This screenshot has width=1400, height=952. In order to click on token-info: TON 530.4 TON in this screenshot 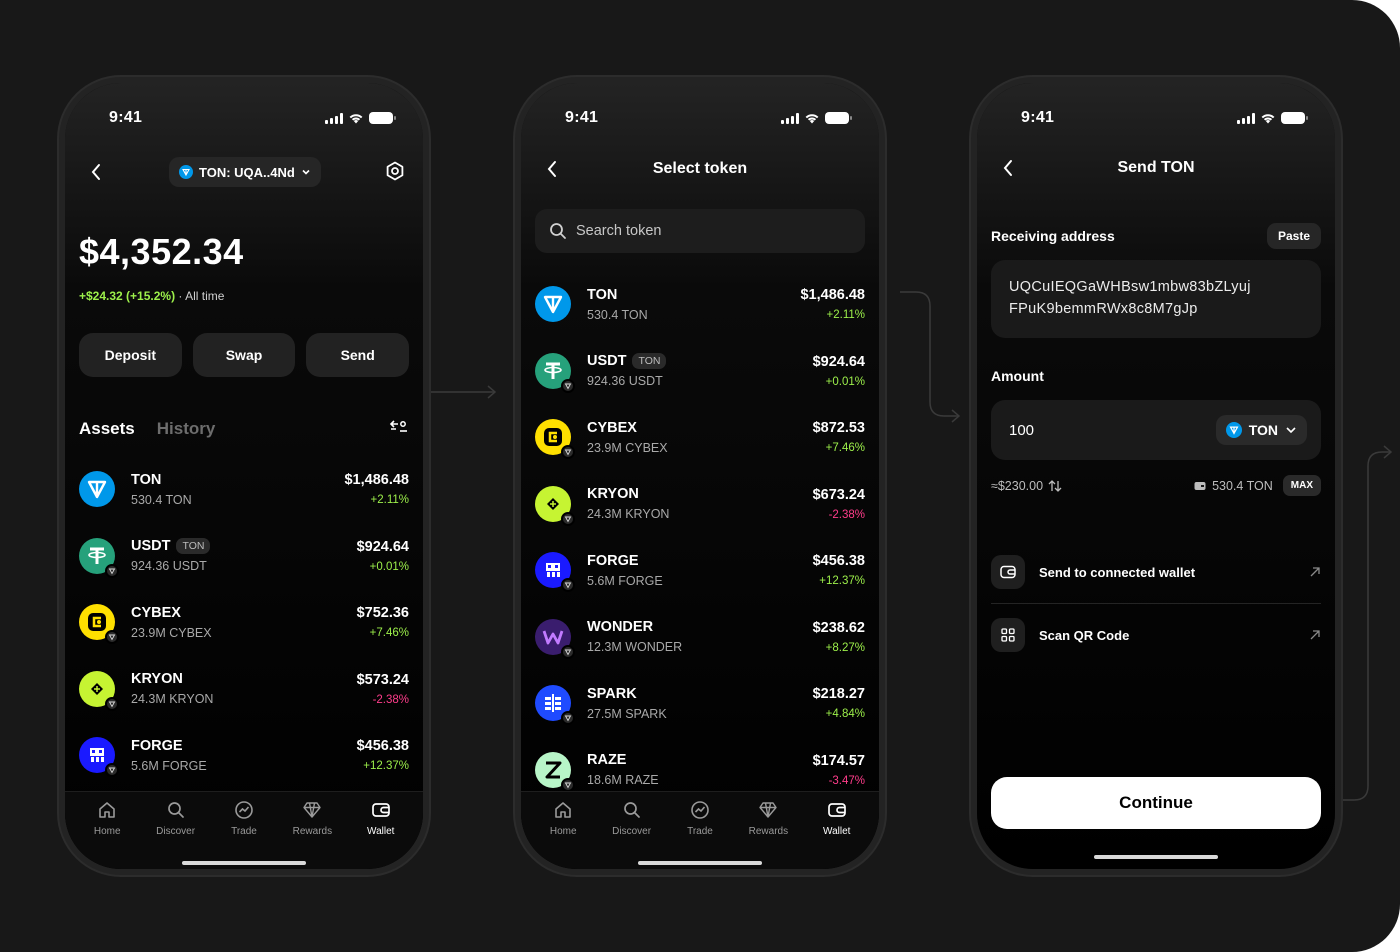, I will do `click(237, 489)`.